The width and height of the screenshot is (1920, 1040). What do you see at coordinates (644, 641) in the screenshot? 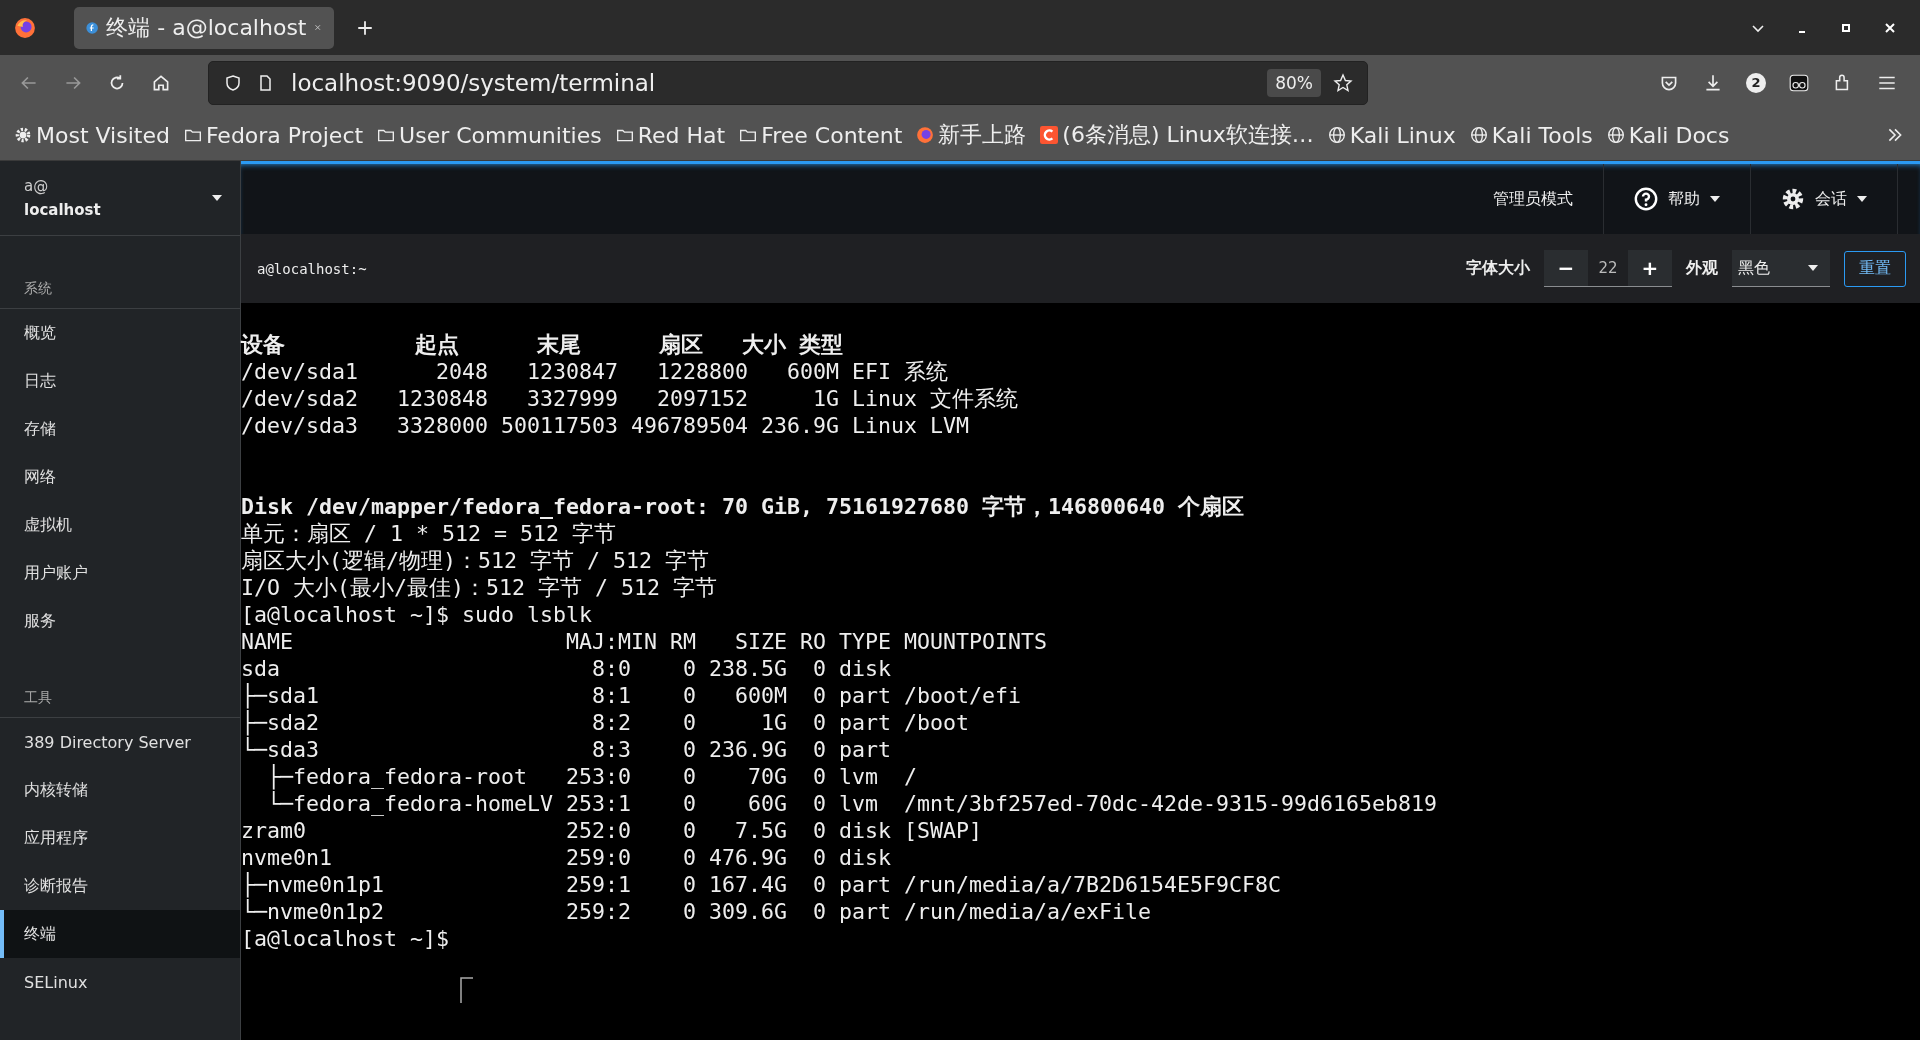
I see `terminal-line: NAME MAJ:MIN RM SIZE RO TYPE MOUNTPOINTS` at bounding box center [644, 641].